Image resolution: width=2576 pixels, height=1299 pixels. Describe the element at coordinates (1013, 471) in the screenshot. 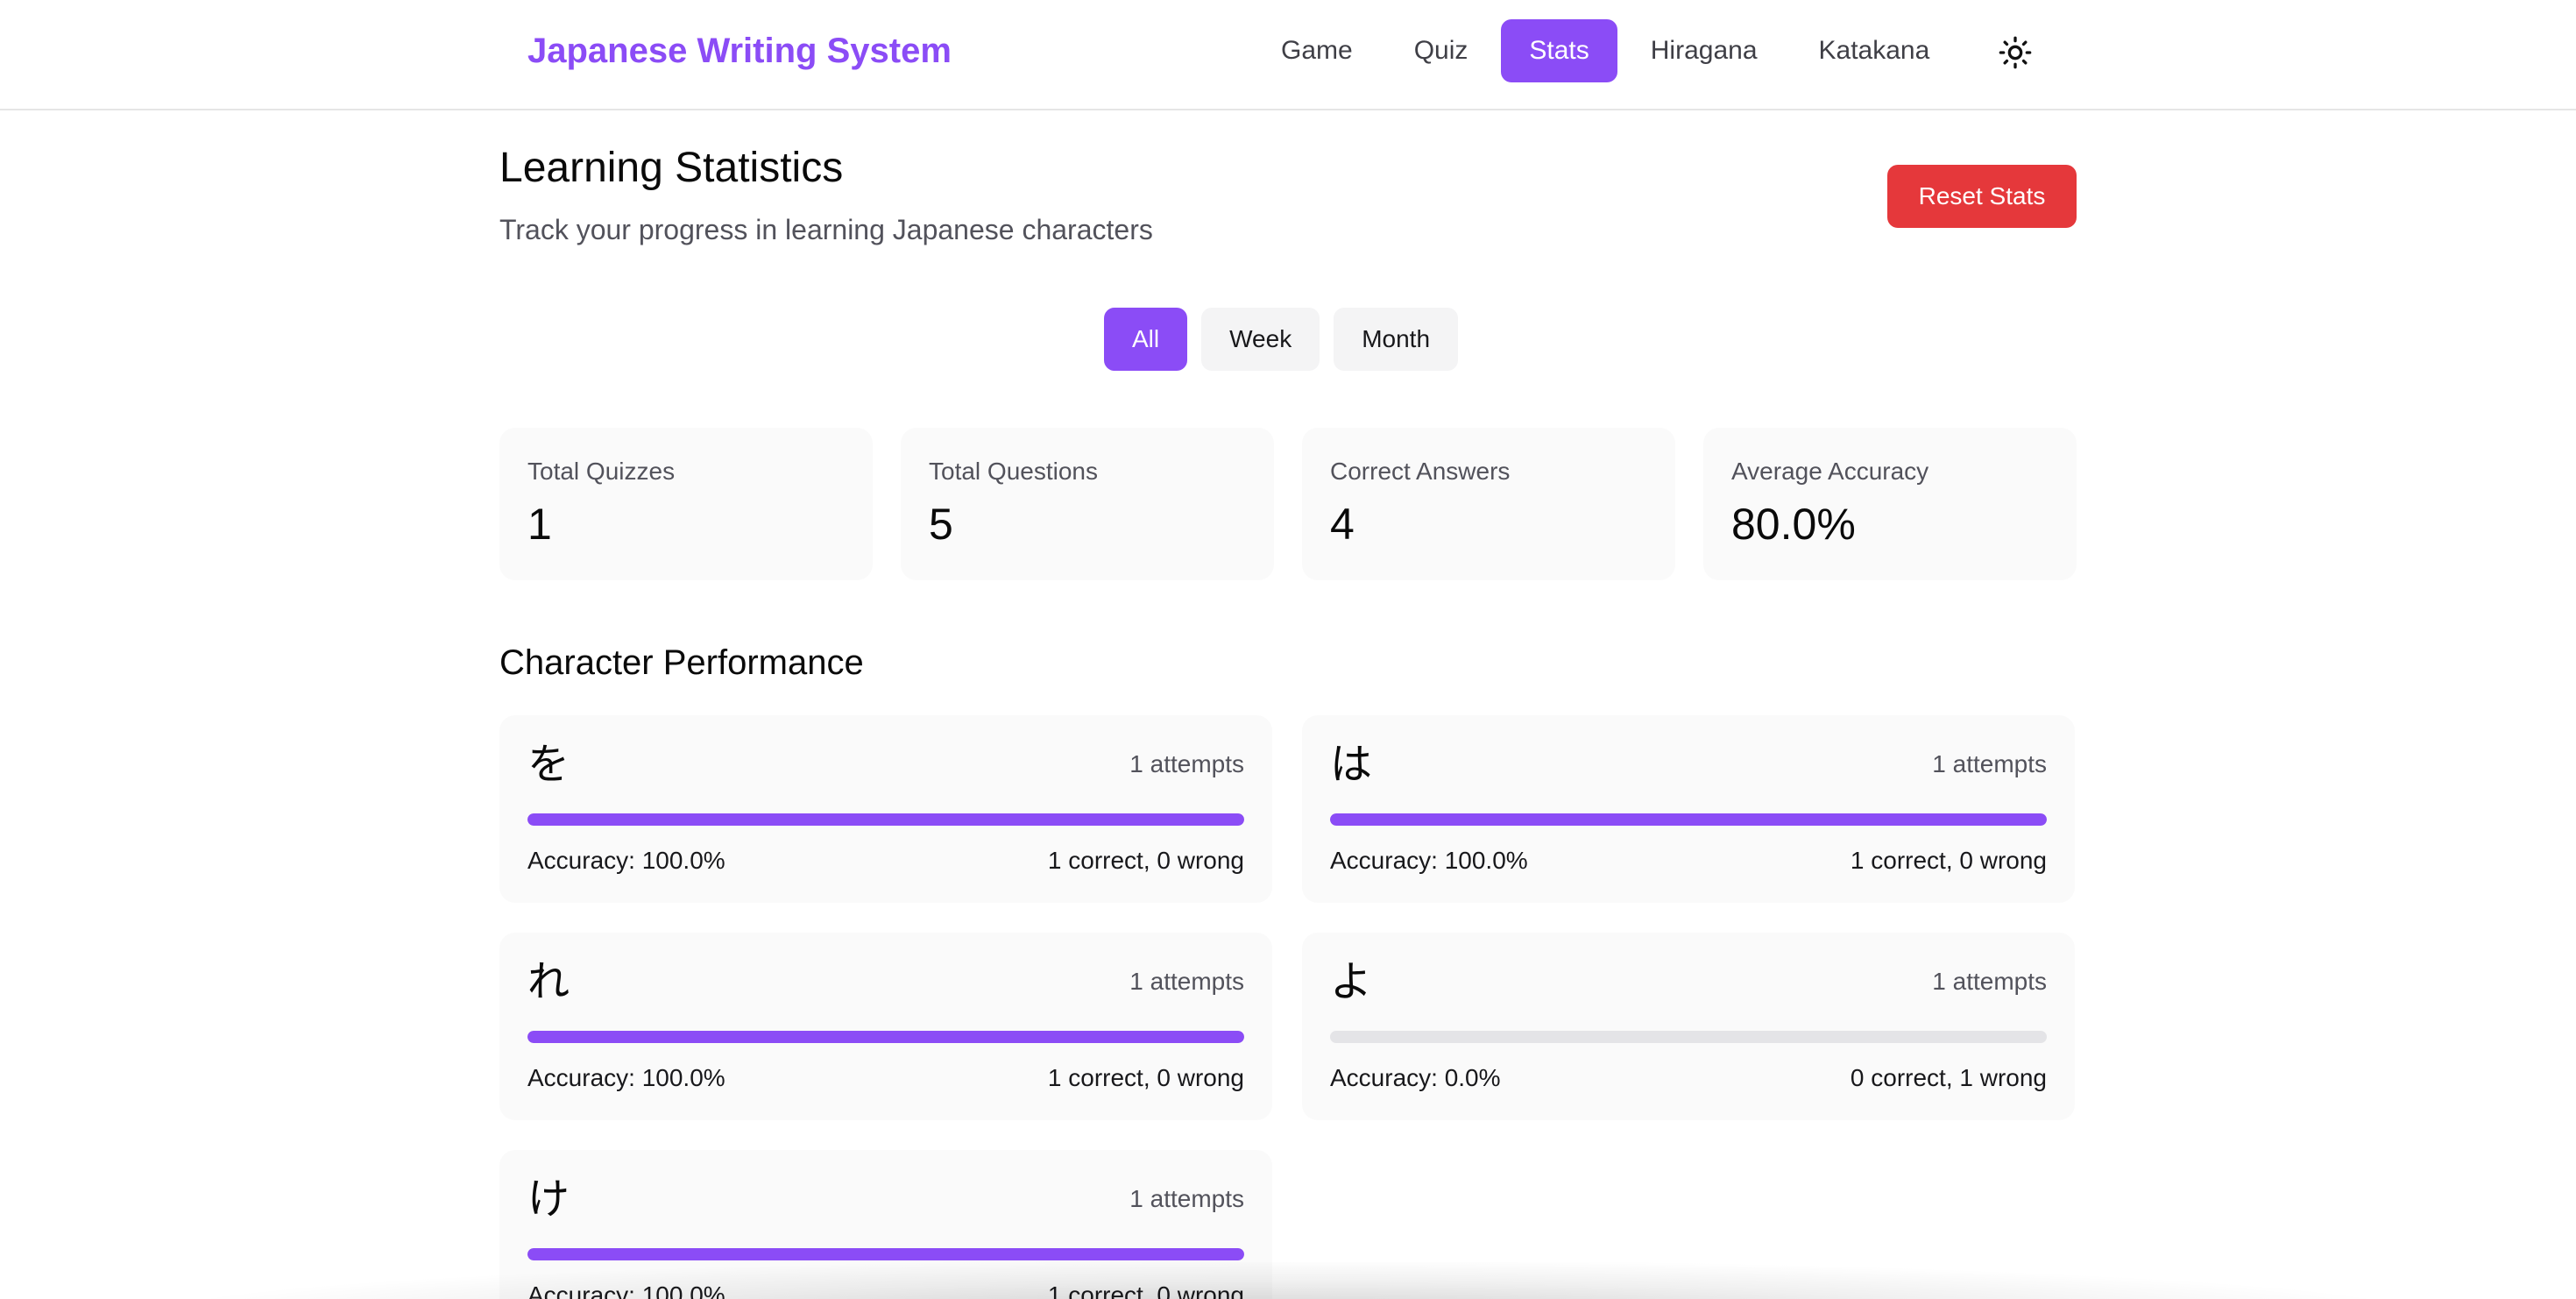

I see `stat-label: Total Questions` at that location.